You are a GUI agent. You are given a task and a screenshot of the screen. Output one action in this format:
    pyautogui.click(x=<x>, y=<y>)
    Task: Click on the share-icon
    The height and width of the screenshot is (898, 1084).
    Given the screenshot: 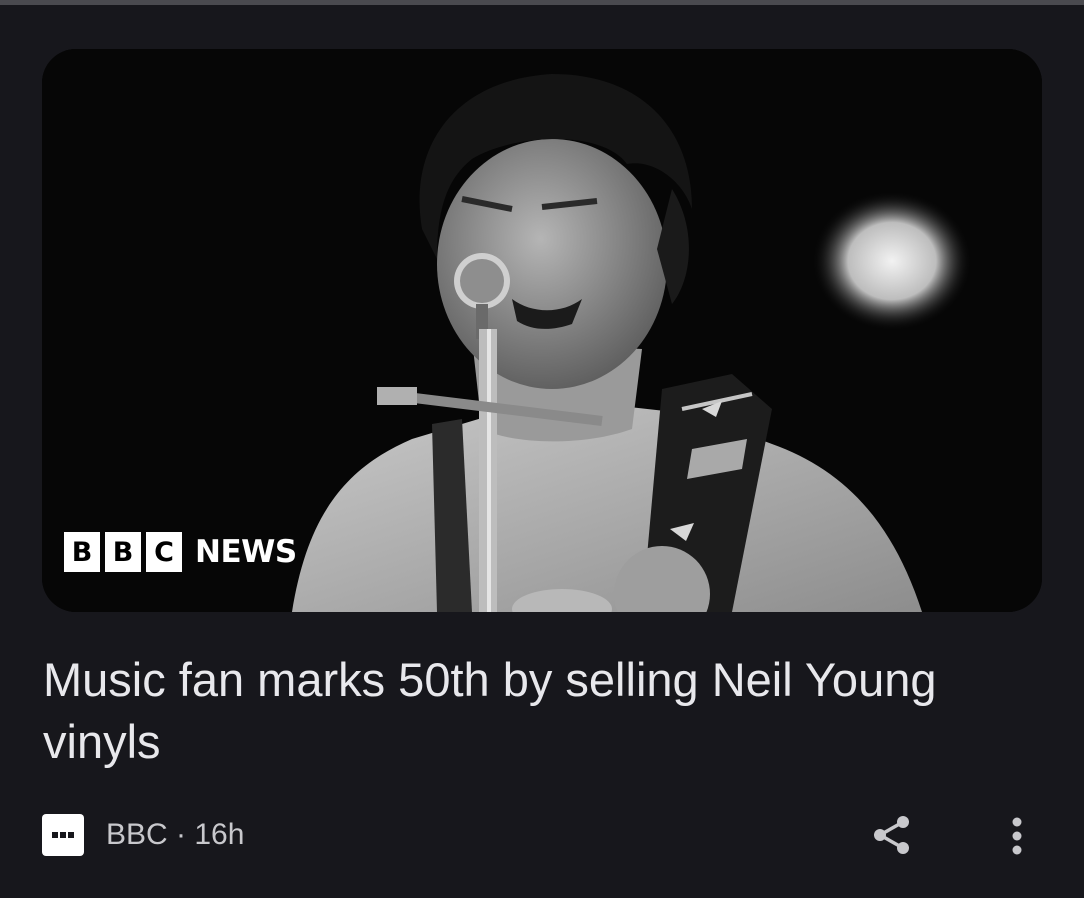 What is the action you would take?
    pyautogui.click(x=891, y=835)
    